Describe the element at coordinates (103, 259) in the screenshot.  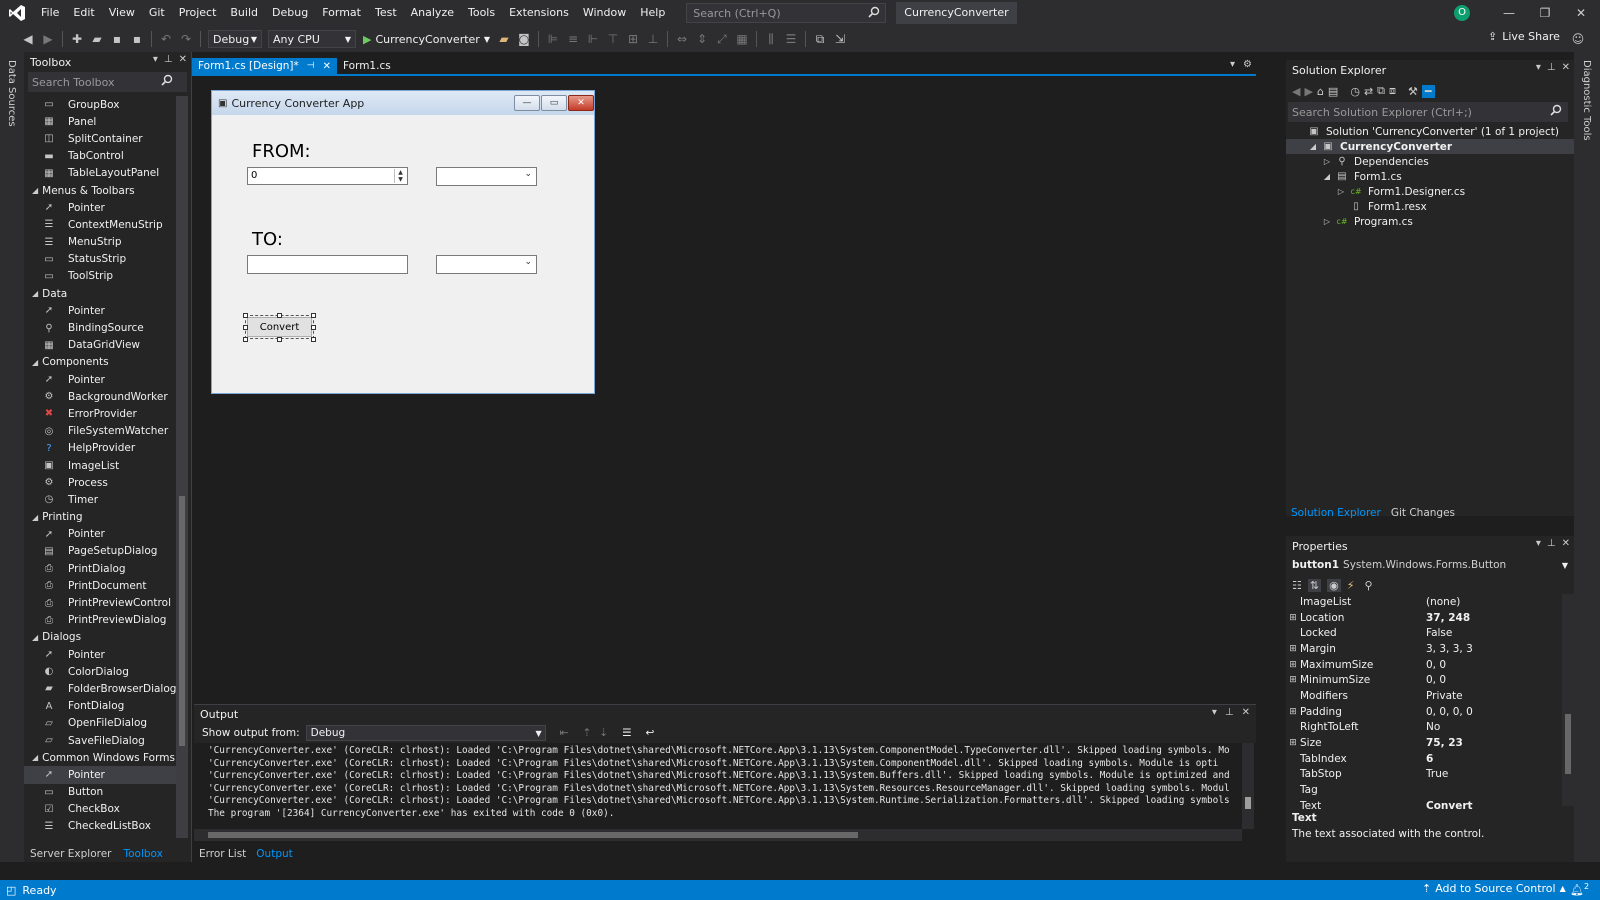
I see `toolbox-item: ▭ StatusStrip` at that location.